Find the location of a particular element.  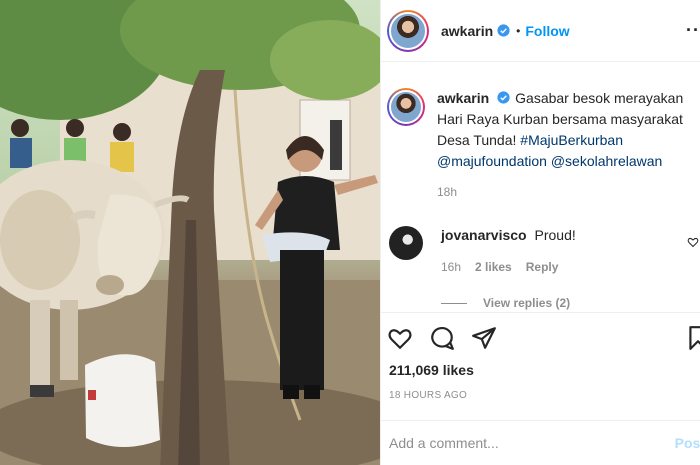

save-icon is located at coordinates (692, 338).